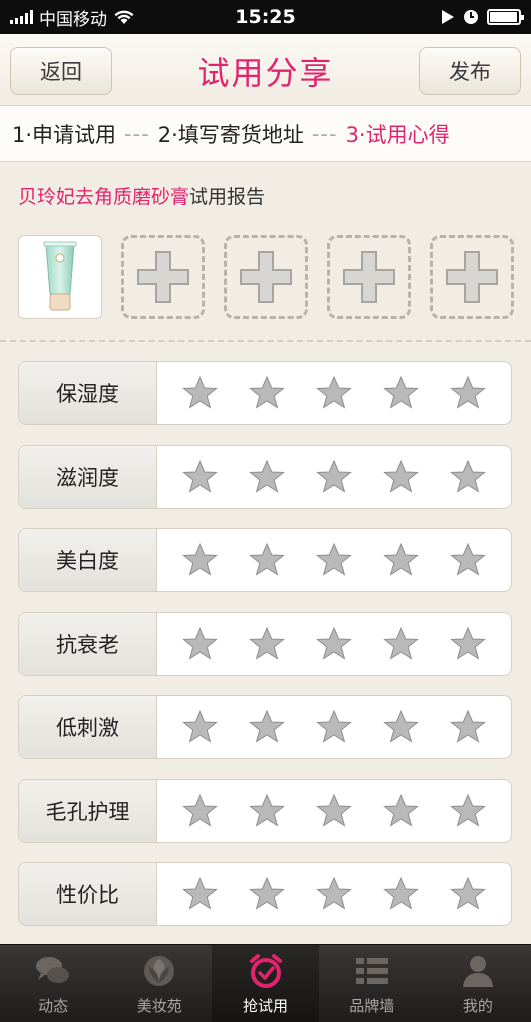  Describe the element at coordinates (53, 983) in the screenshot. I see `tab-feed: 动态` at that location.